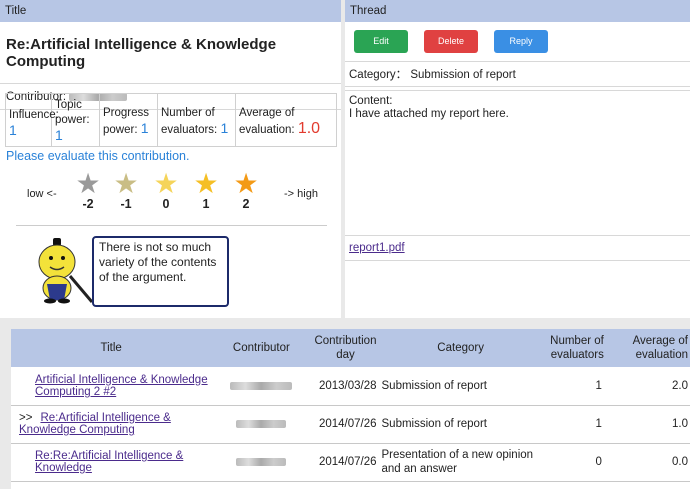 The width and height of the screenshot is (690, 489). Describe the element at coordinates (521, 41) in the screenshot. I see `reply-button: Reply` at that location.